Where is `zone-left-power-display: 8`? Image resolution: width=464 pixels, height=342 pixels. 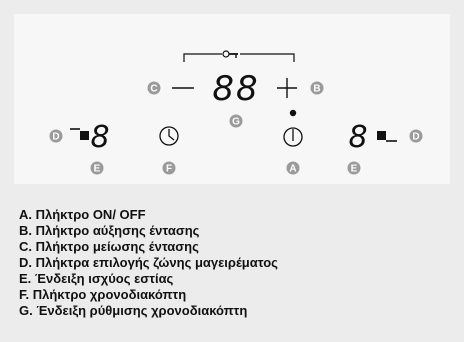
zone-left-power-display: 8 is located at coordinates (99, 137).